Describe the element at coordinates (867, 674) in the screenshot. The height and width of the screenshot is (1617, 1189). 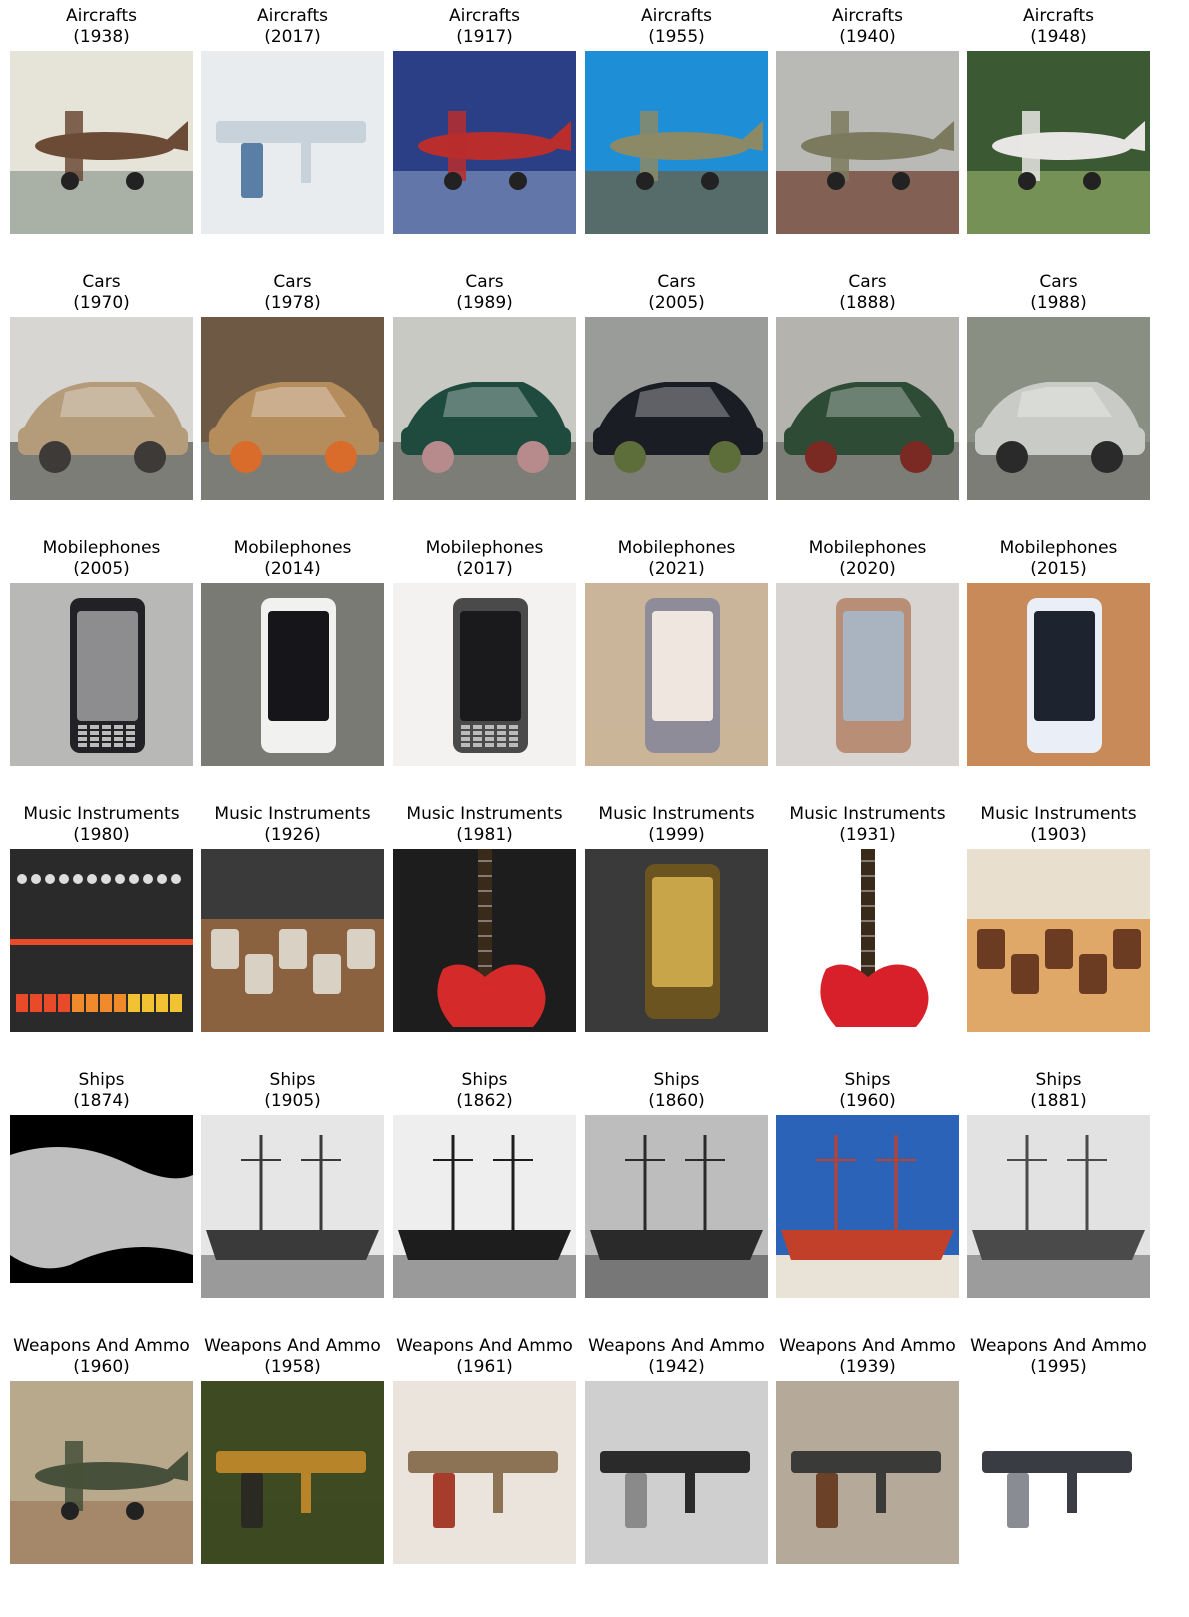
I see `honor-phone-hand-image` at that location.